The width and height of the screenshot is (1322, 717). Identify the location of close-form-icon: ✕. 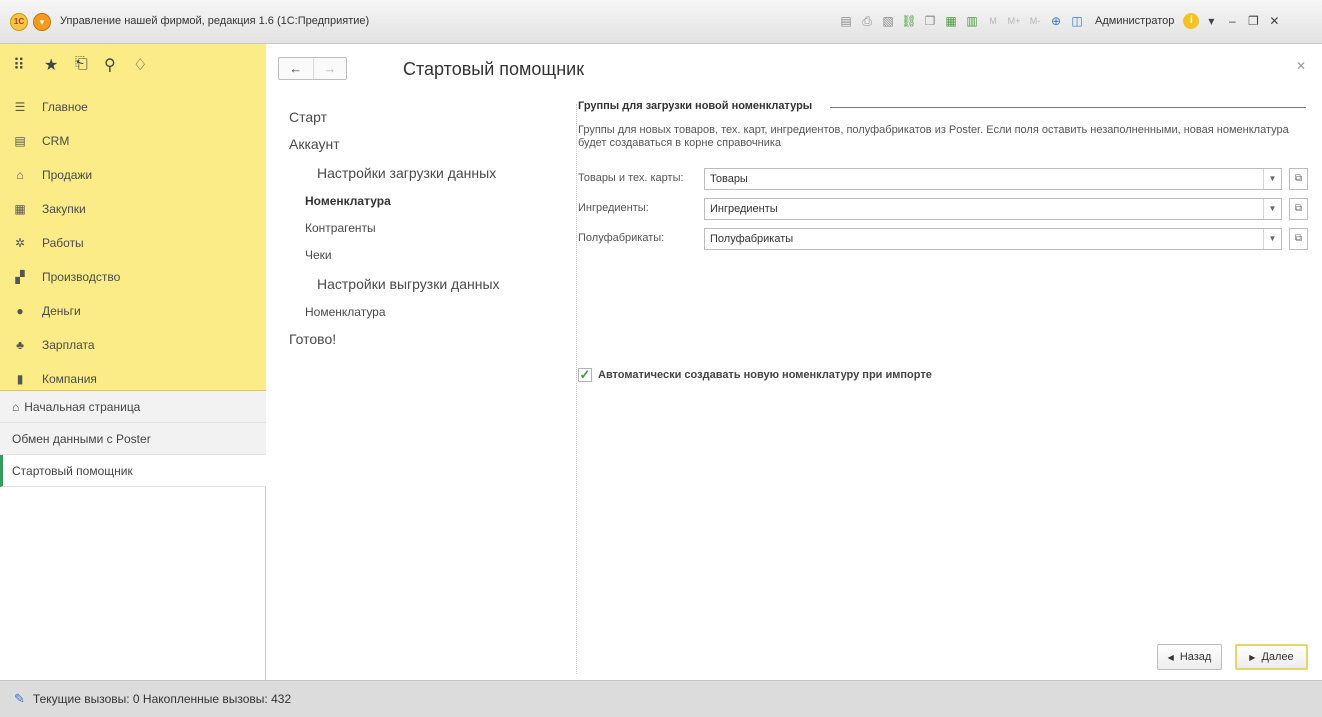
(1301, 66).